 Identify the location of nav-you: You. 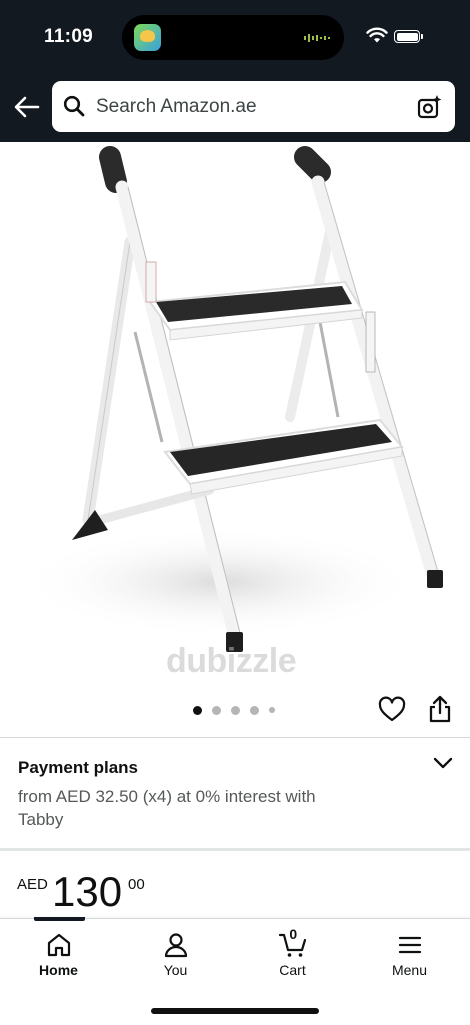
(175, 954).